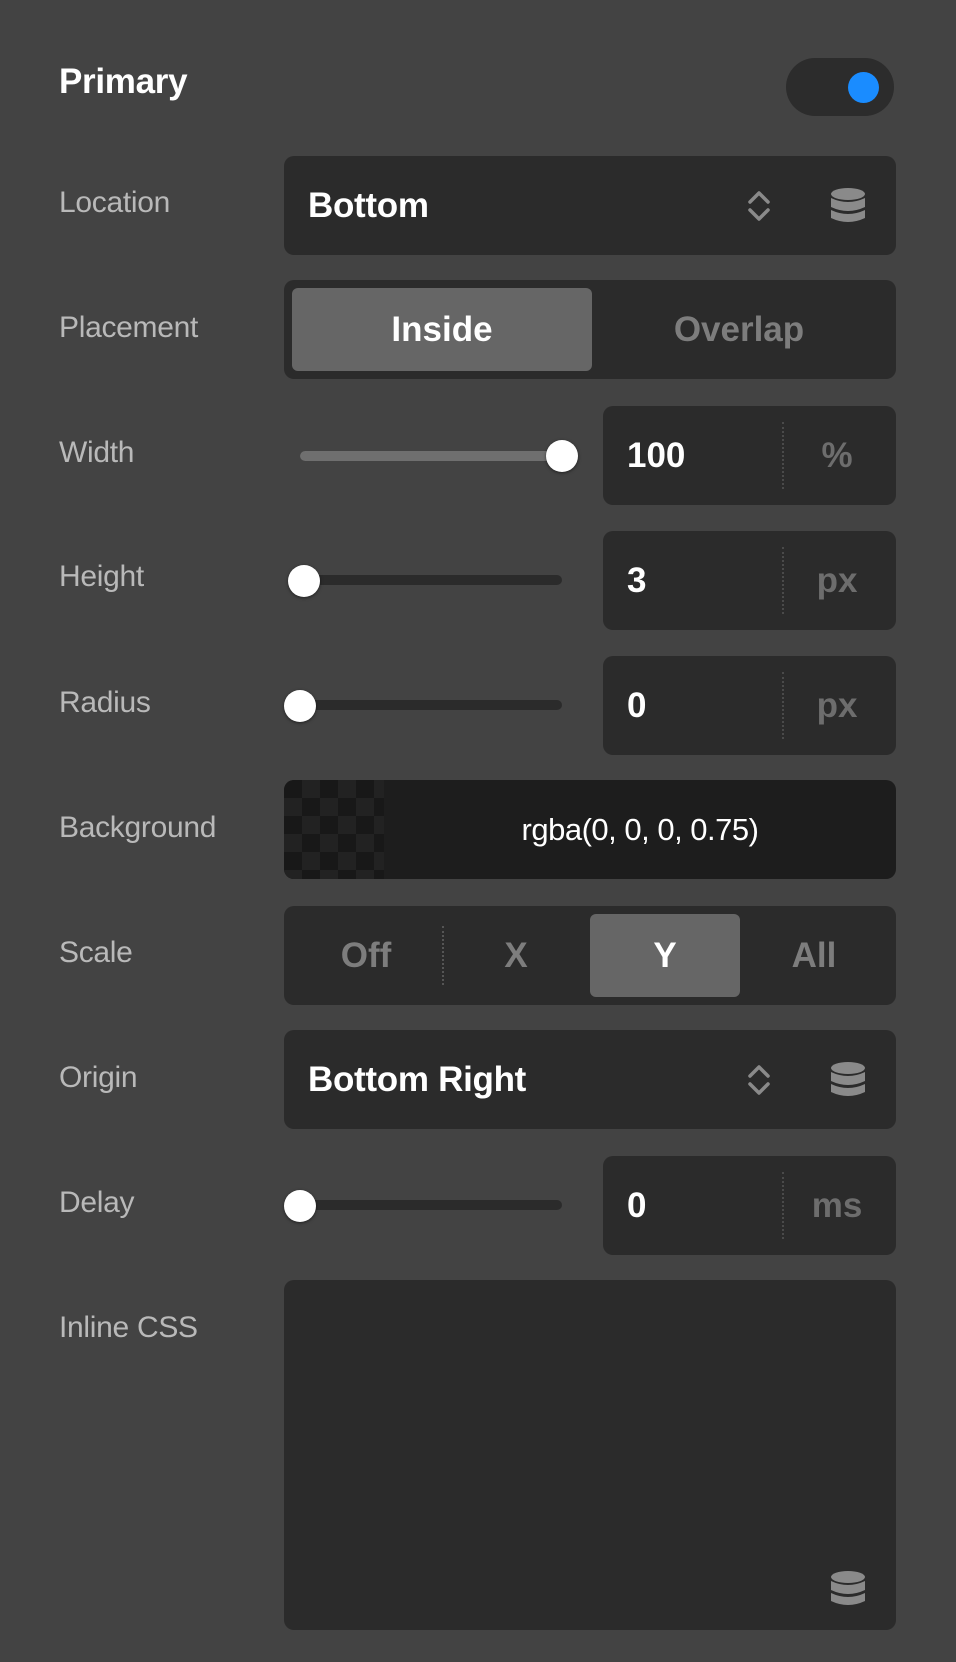  Describe the element at coordinates (637, 705) in the screenshot. I see `radius-value: 0` at that location.